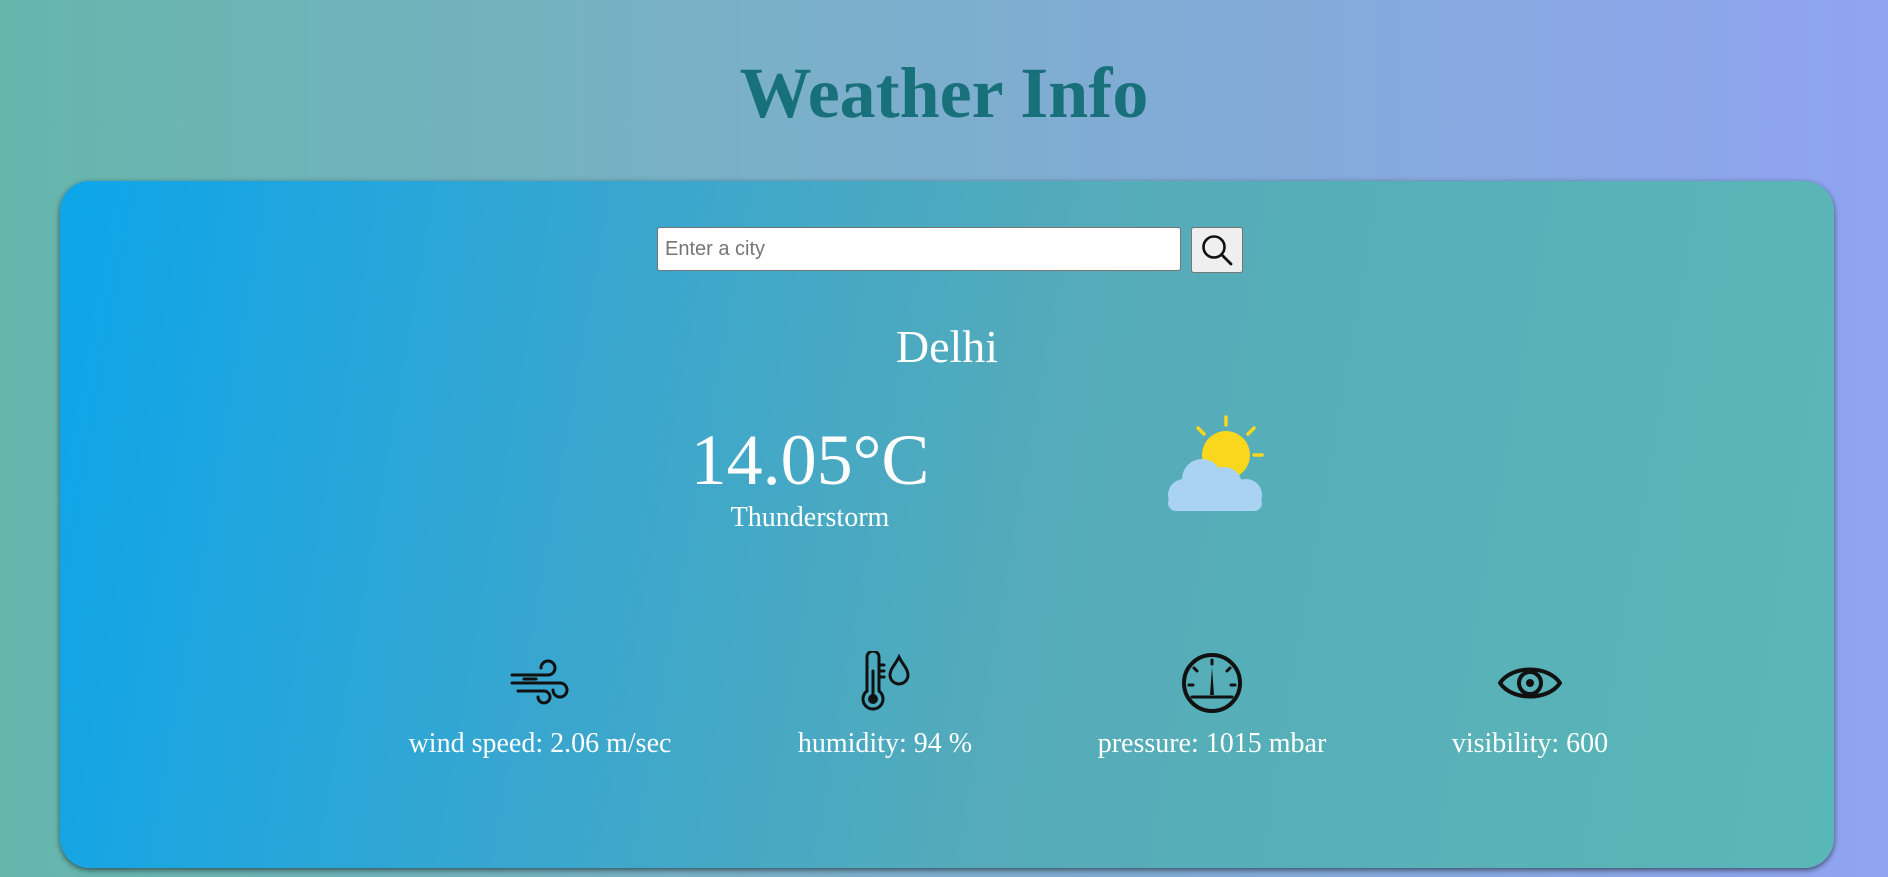  What do you see at coordinates (540, 706) in the screenshot?
I see `stat-wind-speed: wind speed: 2.06 m/sec` at bounding box center [540, 706].